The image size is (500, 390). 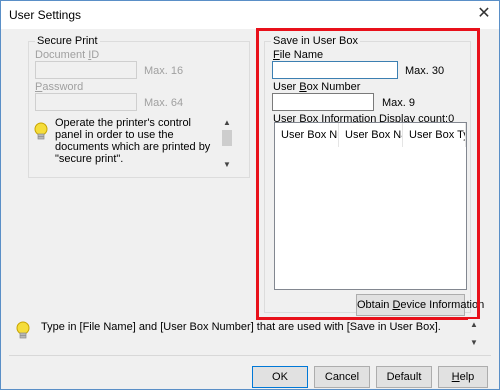 I want to click on password-label: Password, so click(x=59, y=87).